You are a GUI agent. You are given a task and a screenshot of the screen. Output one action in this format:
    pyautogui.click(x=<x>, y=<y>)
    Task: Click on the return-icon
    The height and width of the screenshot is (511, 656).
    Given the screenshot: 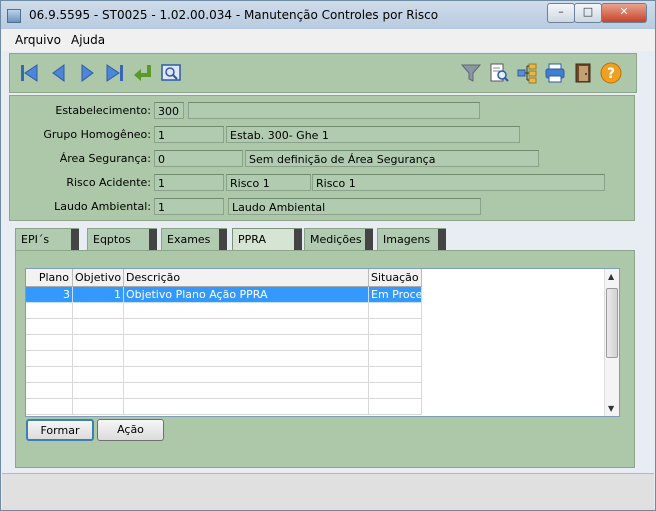 What is the action you would take?
    pyautogui.click(x=142, y=73)
    